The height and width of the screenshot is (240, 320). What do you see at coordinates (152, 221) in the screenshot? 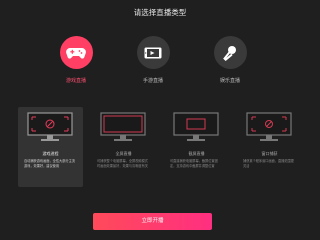
I see `start-live-button: 立即开播` at bounding box center [152, 221].